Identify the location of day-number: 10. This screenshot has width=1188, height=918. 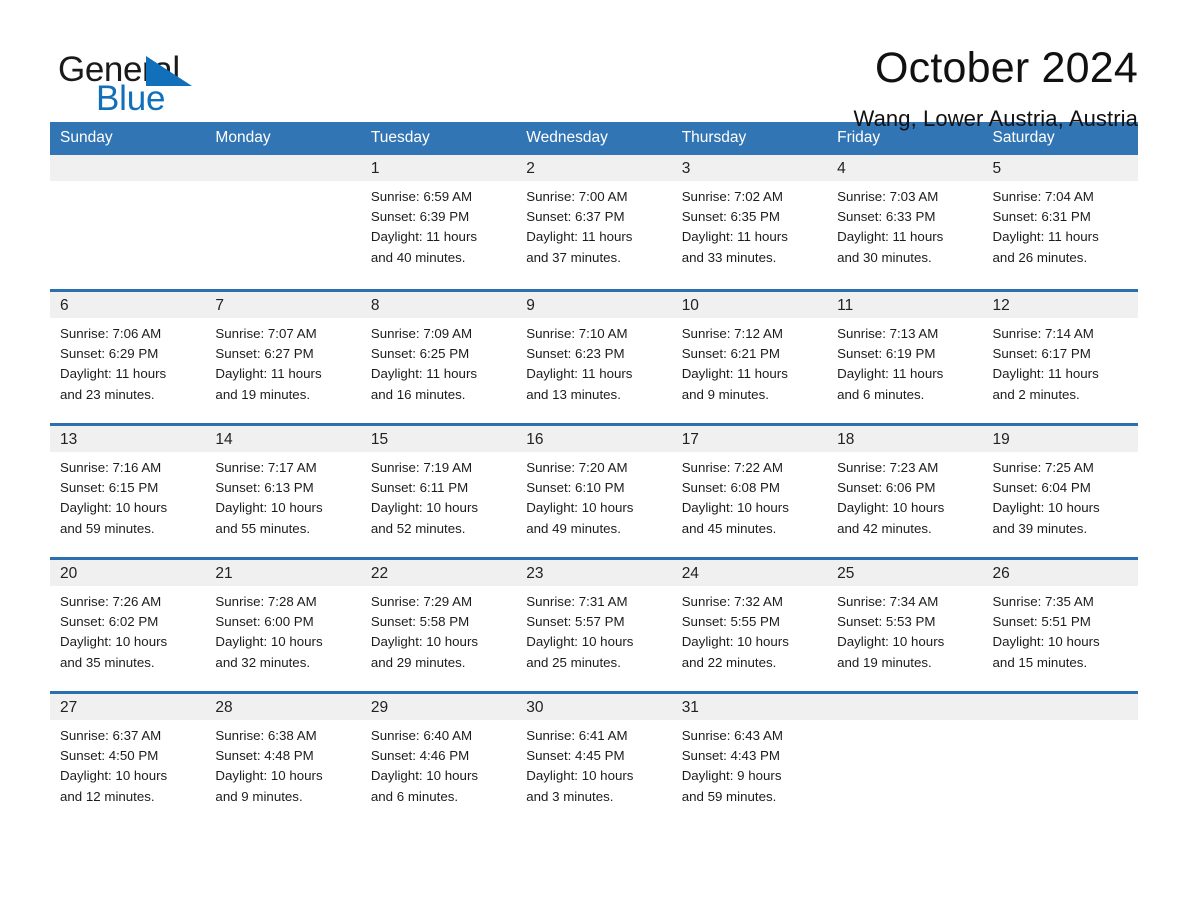
(749, 305).